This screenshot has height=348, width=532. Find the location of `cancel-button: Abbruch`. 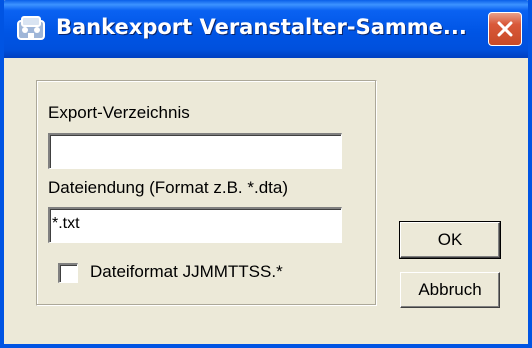

cancel-button: Abbruch is located at coordinates (450, 290).